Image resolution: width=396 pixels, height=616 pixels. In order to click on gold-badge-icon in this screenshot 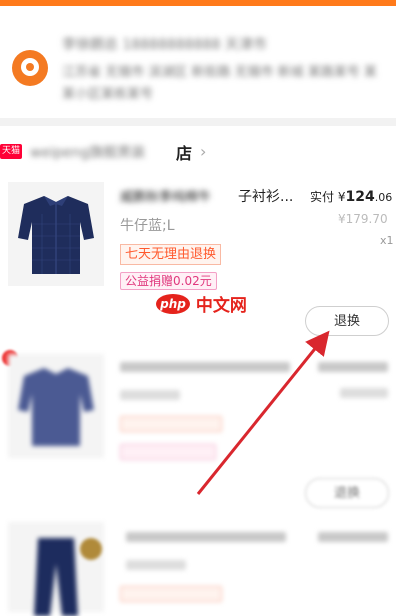, I will do `click(91, 549)`.